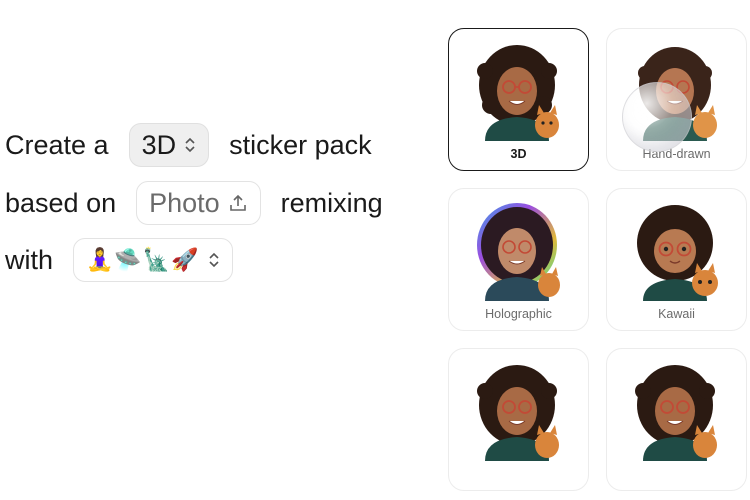  Describe the element at coordinates (29, 259) in the screenshot. I see `prompt-text-with: with` at that location.